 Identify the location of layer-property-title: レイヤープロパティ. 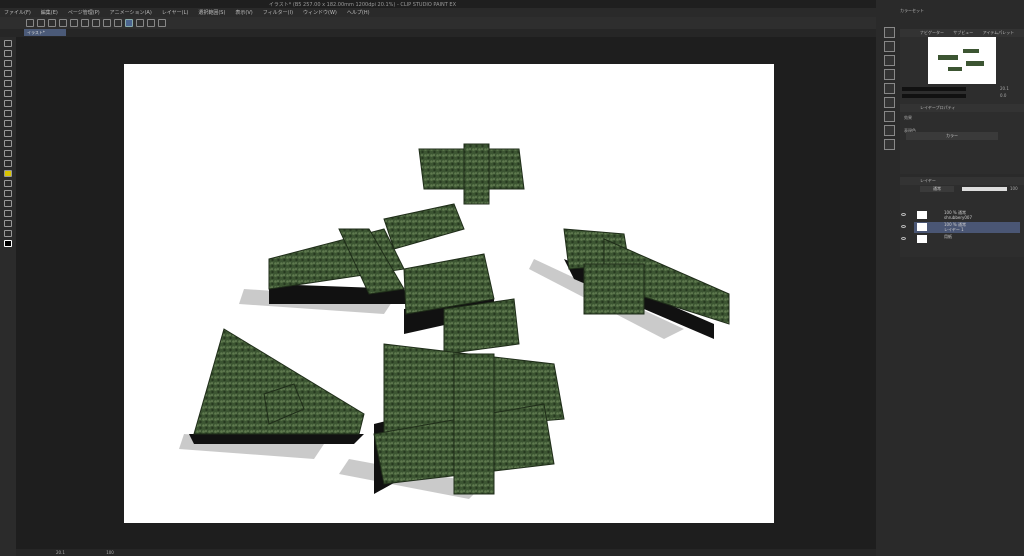
(962, 108).